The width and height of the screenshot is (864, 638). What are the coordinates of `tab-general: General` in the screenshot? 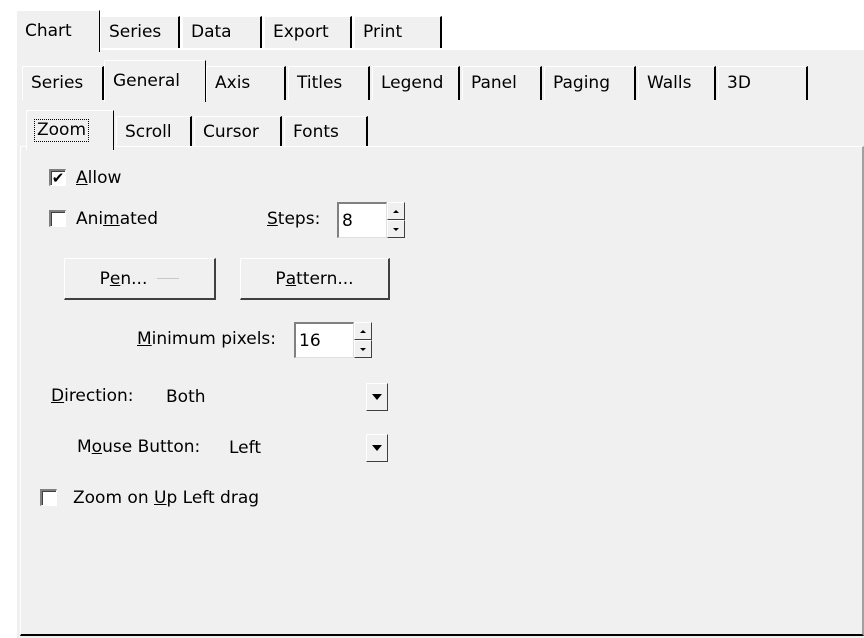 It's located at (155, 81).